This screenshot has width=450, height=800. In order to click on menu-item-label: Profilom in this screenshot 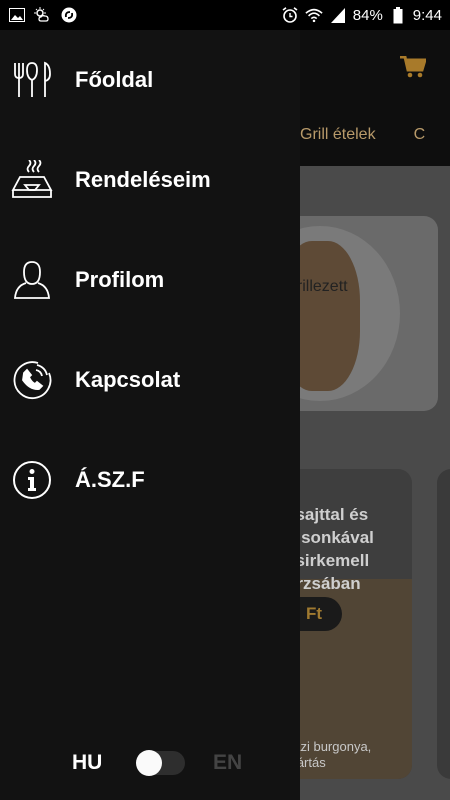, I will do `click(120, 279)`.